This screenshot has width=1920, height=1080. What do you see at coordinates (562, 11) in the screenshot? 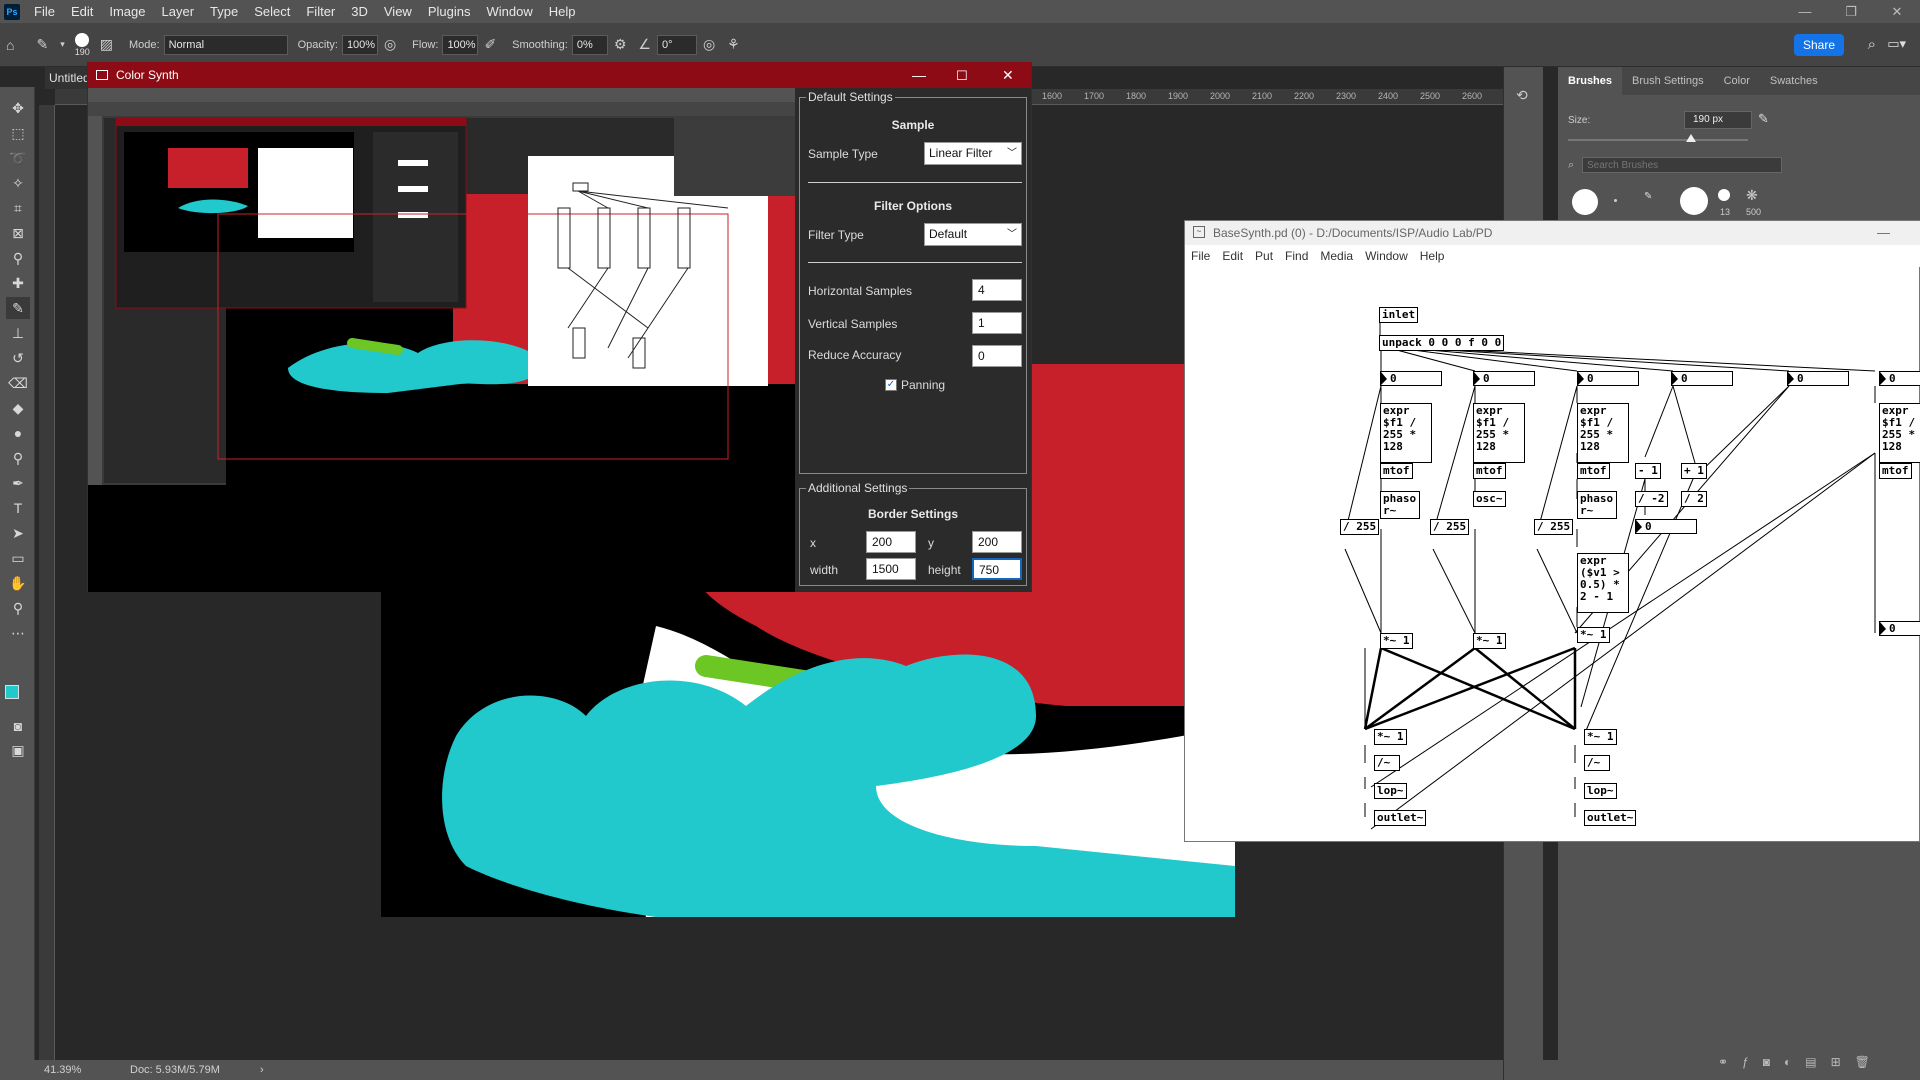
I see `menu-help: Help` at bounding box center [562, 11].